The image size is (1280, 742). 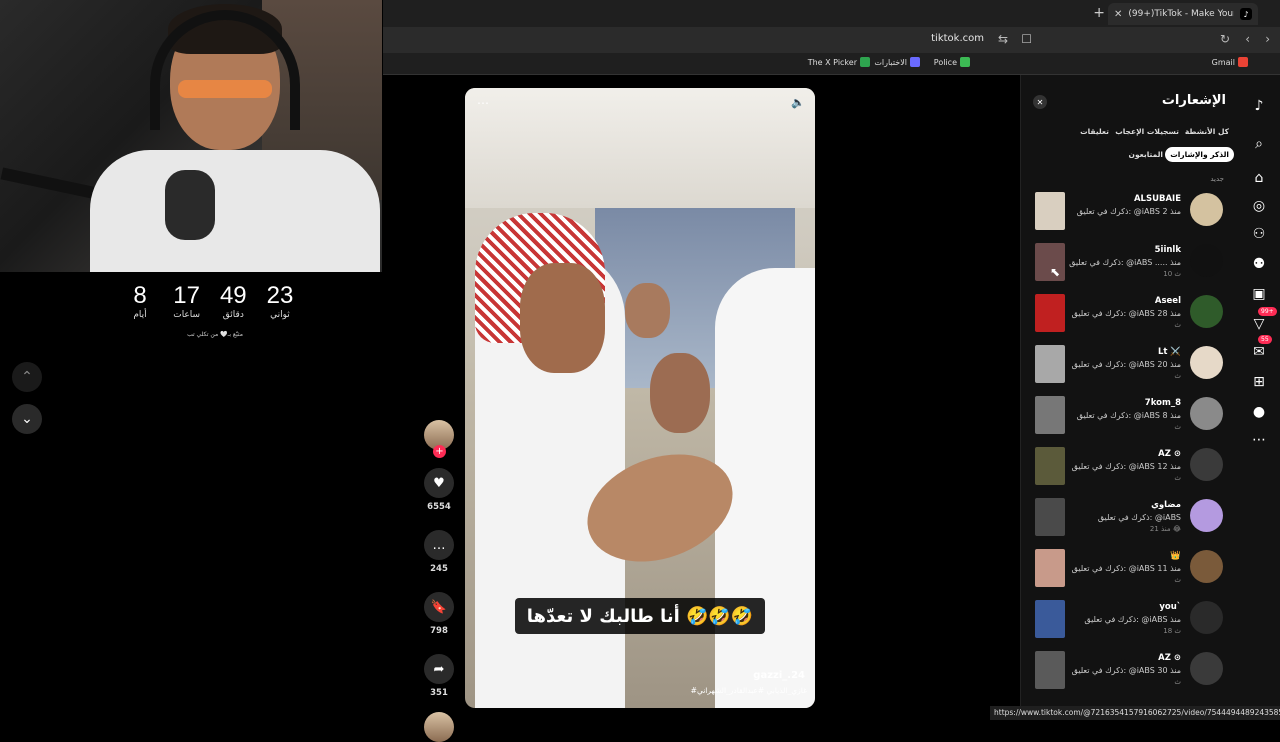 I want to click on notification-item: Aseel ذكرك في تعليق: @iABS منذ 28 ث, so click(x=1129, y=316).